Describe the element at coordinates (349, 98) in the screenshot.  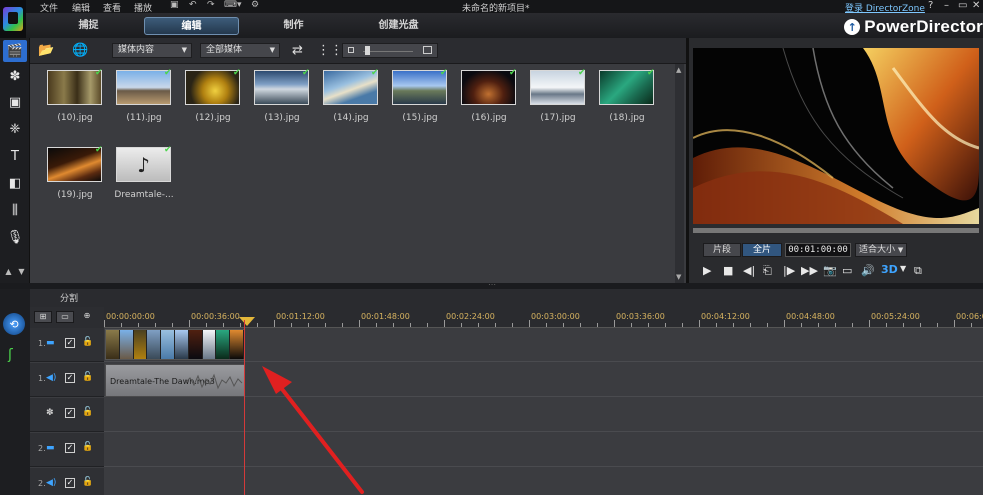
I see `media-item: ✔ (14).jpg` at that location.